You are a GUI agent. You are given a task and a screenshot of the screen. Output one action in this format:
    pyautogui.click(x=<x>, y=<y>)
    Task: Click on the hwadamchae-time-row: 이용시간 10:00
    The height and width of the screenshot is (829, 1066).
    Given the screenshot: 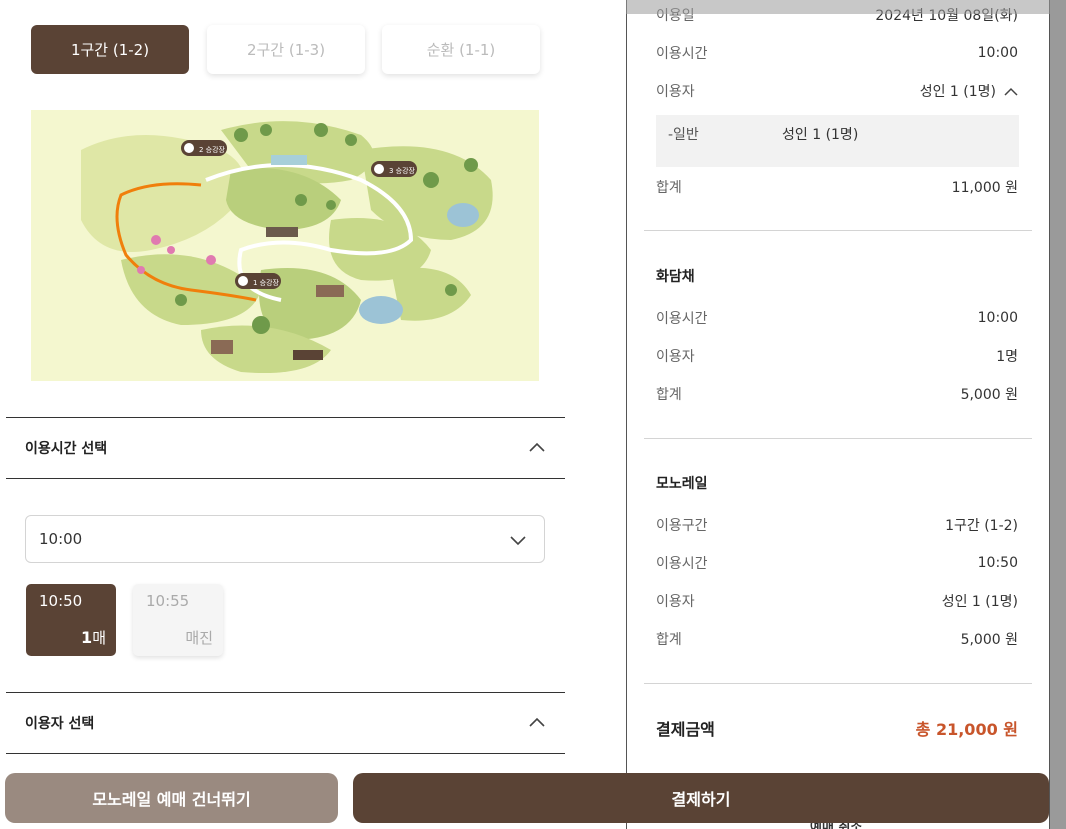 What is the action you would take?
    pyautogui.click(x=837, y=318)
    